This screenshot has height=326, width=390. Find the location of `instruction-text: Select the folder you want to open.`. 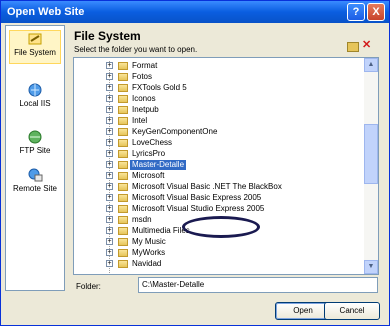

instruction-text: Select the folder you want to open. is located at coordinates (136, 49).